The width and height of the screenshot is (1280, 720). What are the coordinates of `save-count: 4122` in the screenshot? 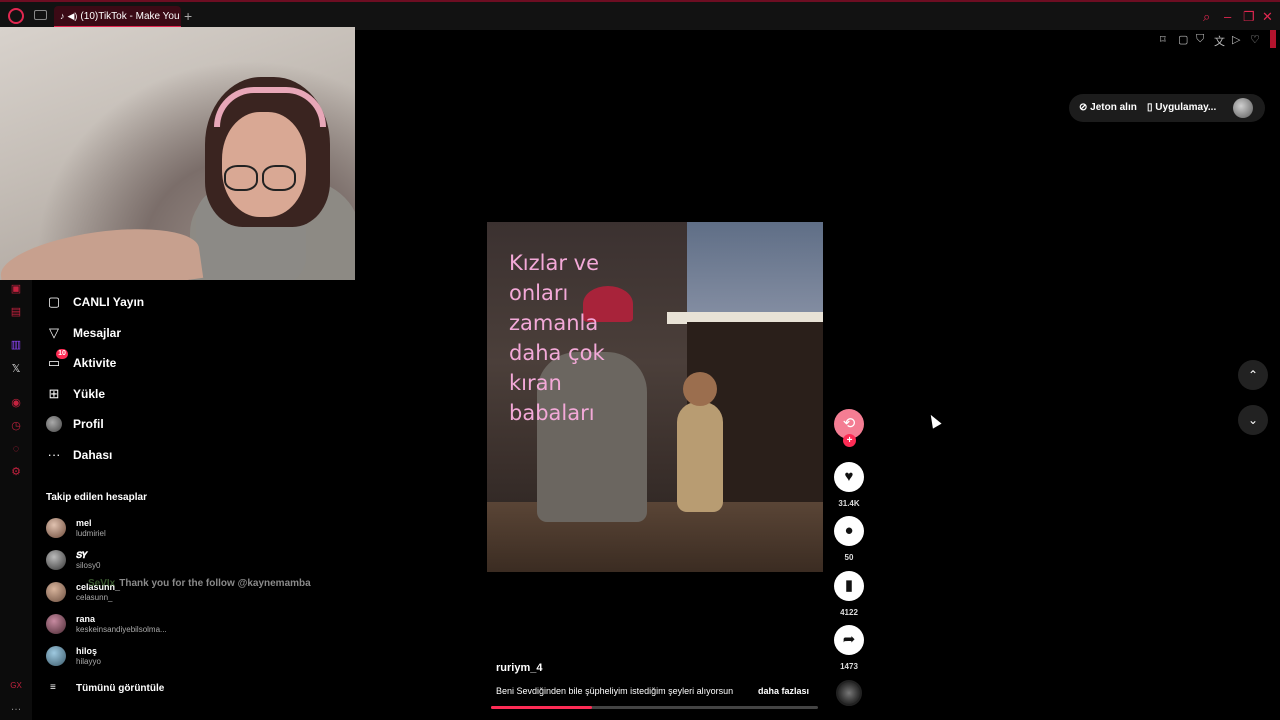 It's located at (849, 612).